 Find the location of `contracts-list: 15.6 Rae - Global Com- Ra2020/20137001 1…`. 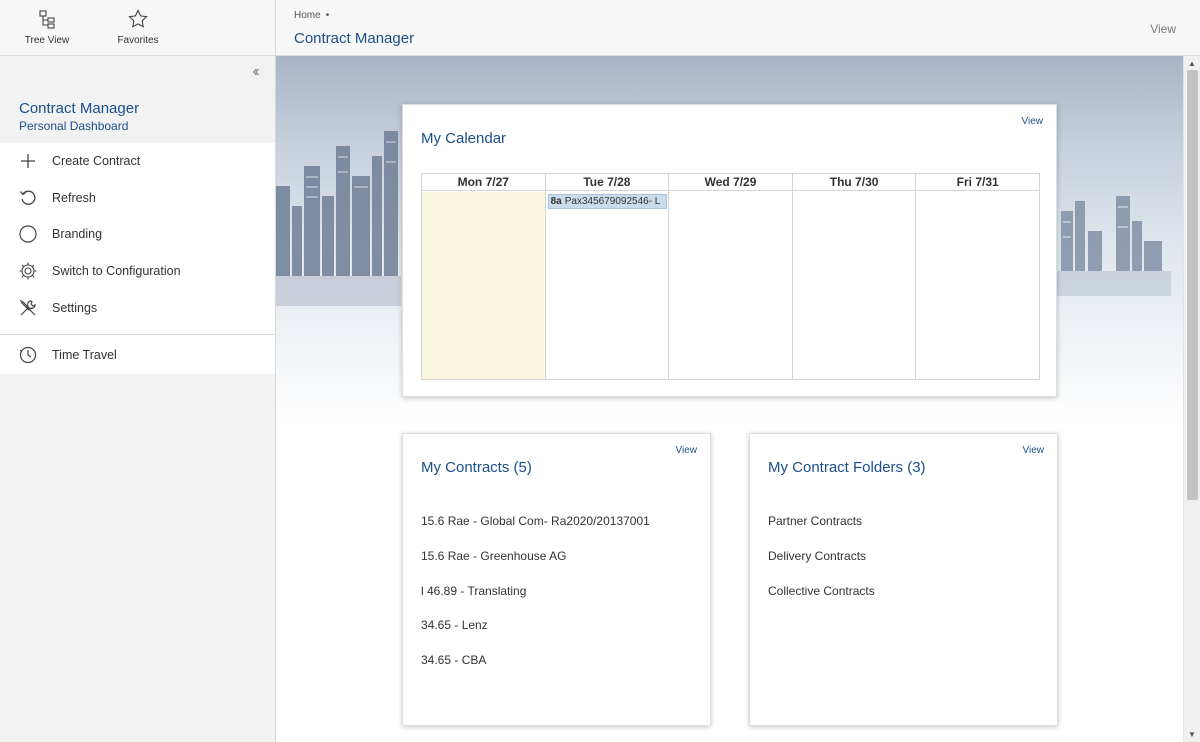

contracts-list: 15.6 Rae - Global Com- Ra2020/20137001 1… is located at coordinates (535, 601).